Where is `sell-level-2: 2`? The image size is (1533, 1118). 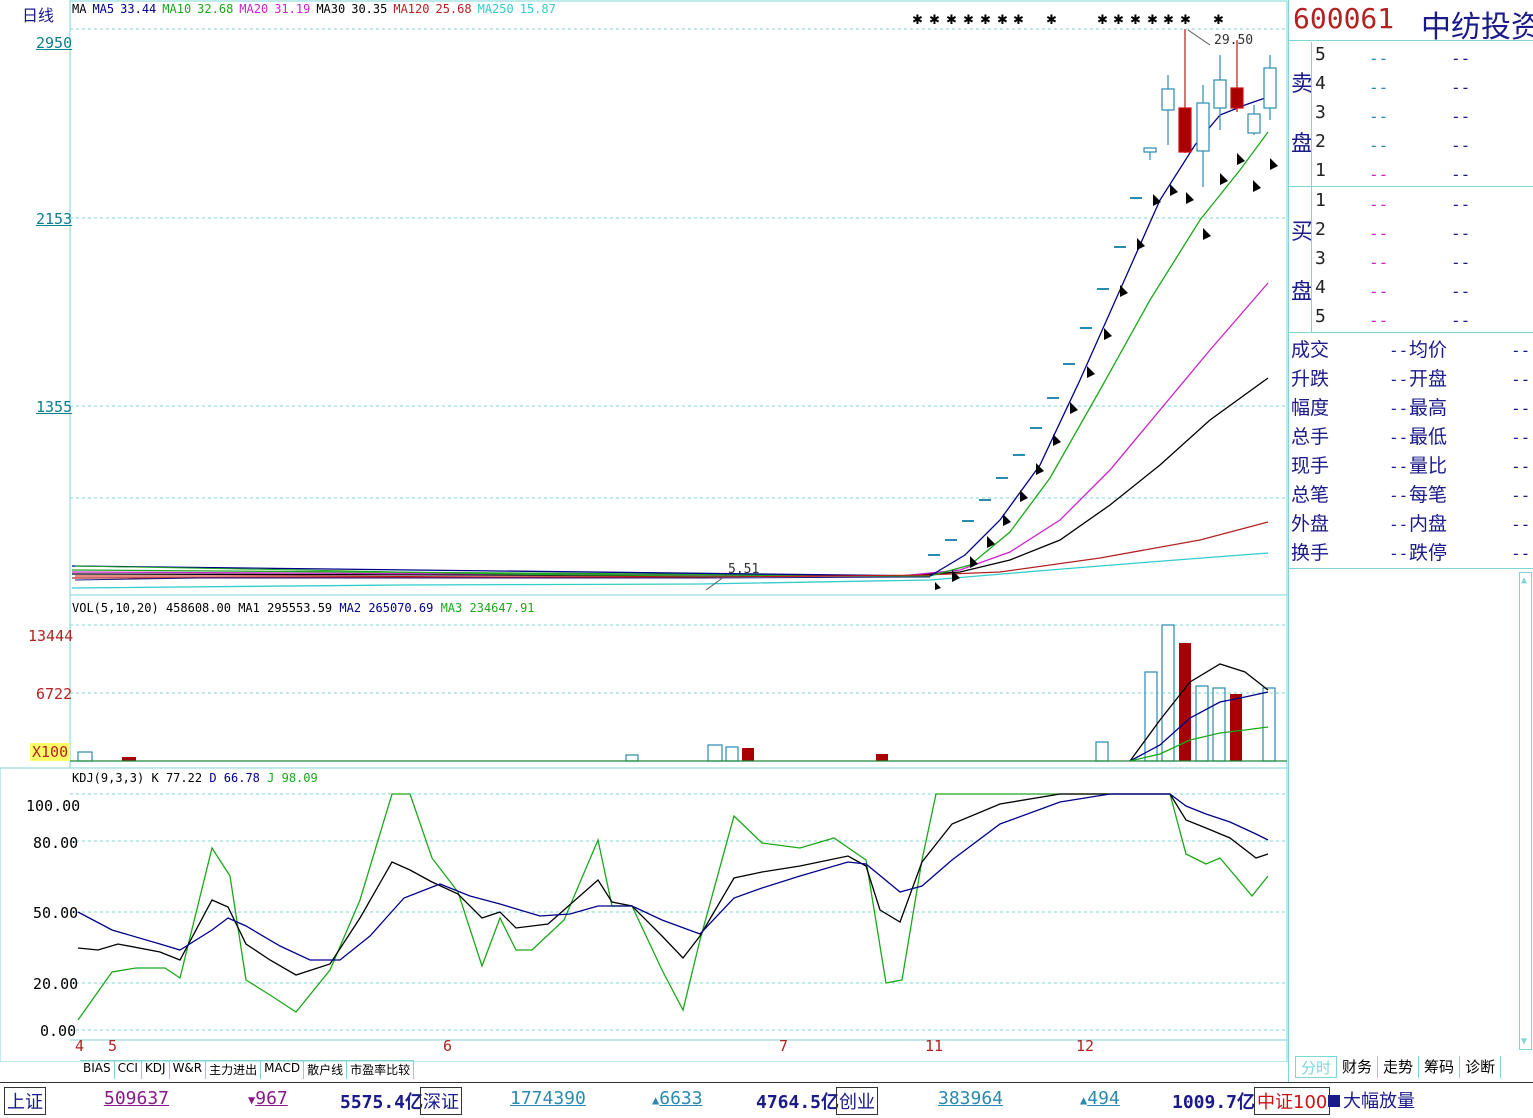 sell-level-2: 2 is located at coordinates (1320, 141).